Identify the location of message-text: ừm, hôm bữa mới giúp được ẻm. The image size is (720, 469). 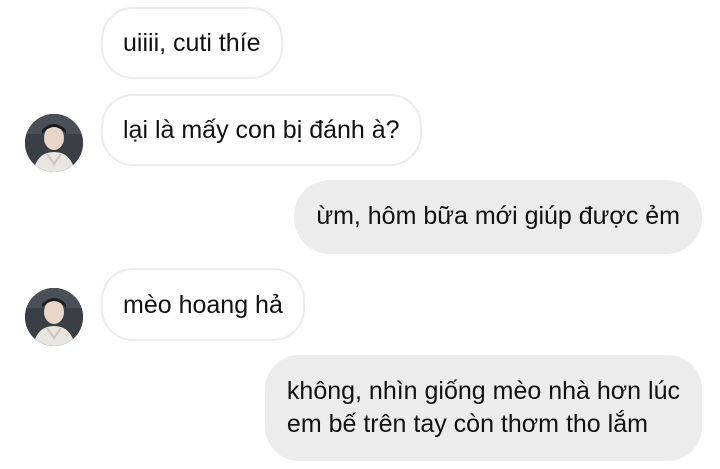
(498, 216).